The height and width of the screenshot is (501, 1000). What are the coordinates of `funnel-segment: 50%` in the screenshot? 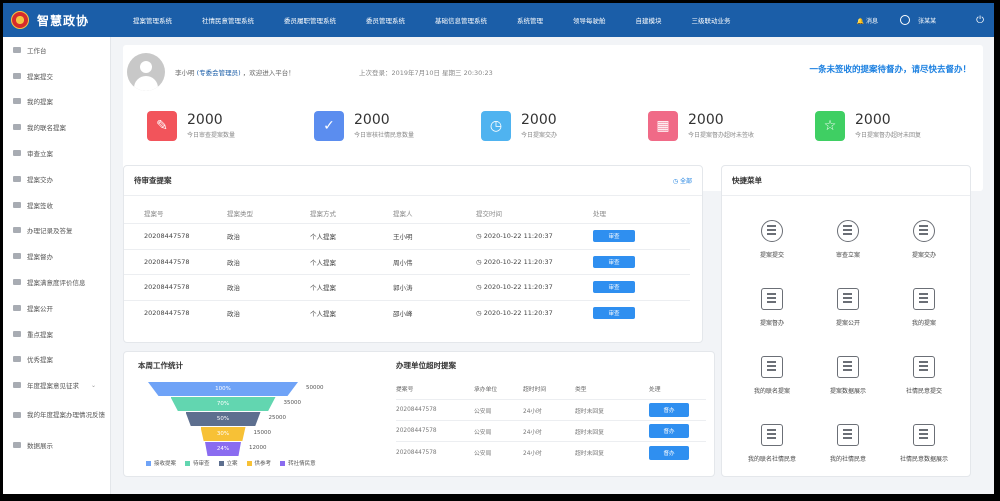 It's located at (223, 419).